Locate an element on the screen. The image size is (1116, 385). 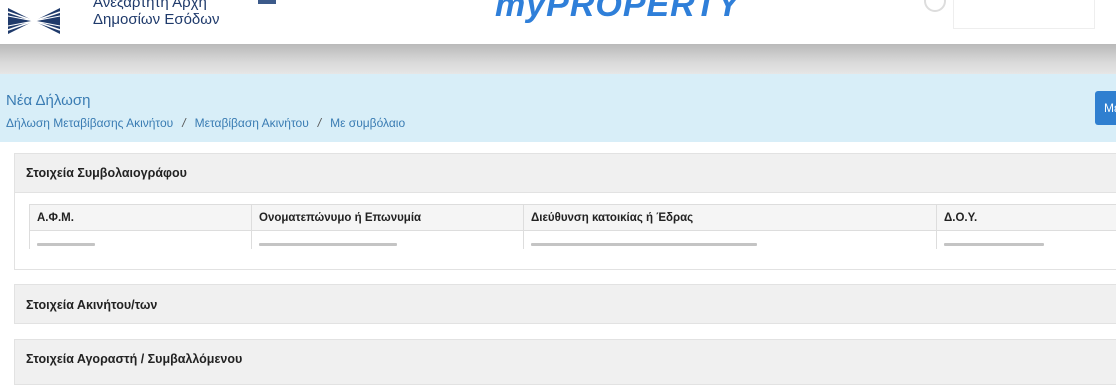
breadcrumb-item-transfer: Μεταβίβαση Ακινήτου is located at coordinates (252, 123).